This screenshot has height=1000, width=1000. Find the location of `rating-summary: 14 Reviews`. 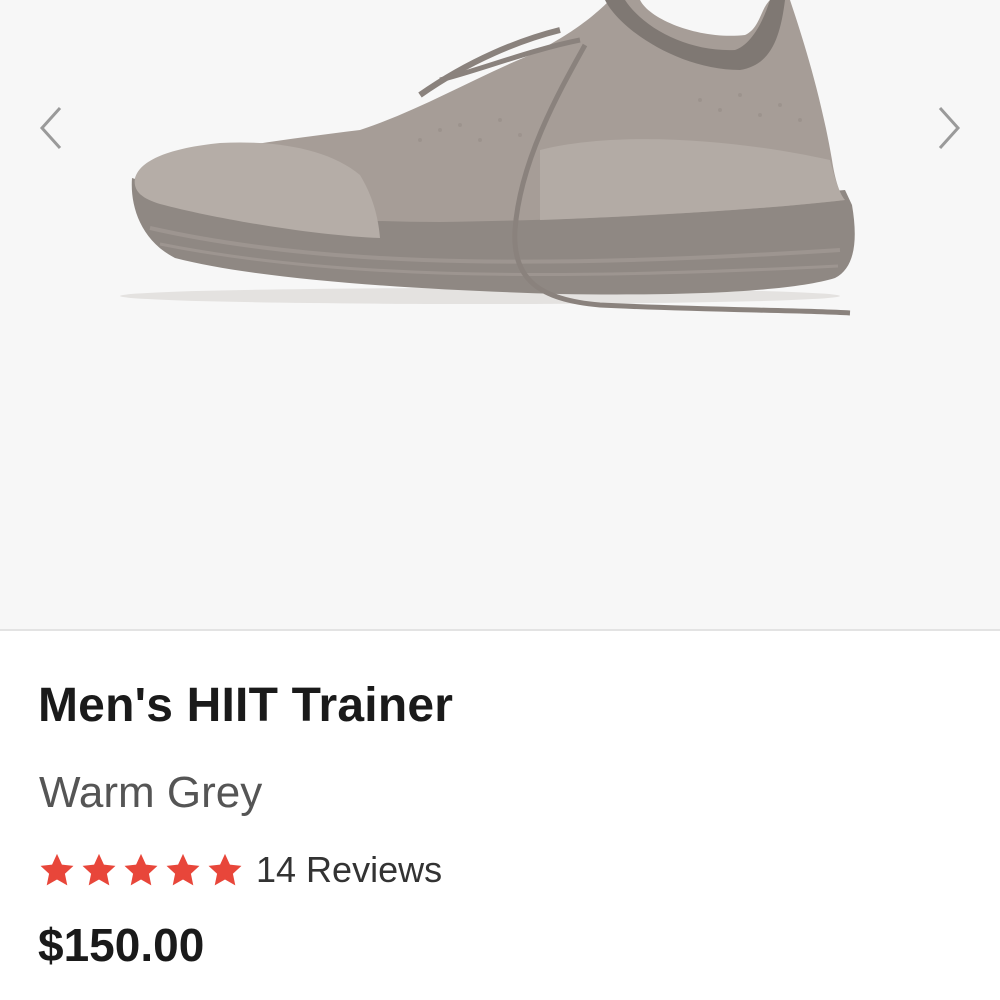

rating-summary: 14 Reviews is located at coordinates (240, 870).